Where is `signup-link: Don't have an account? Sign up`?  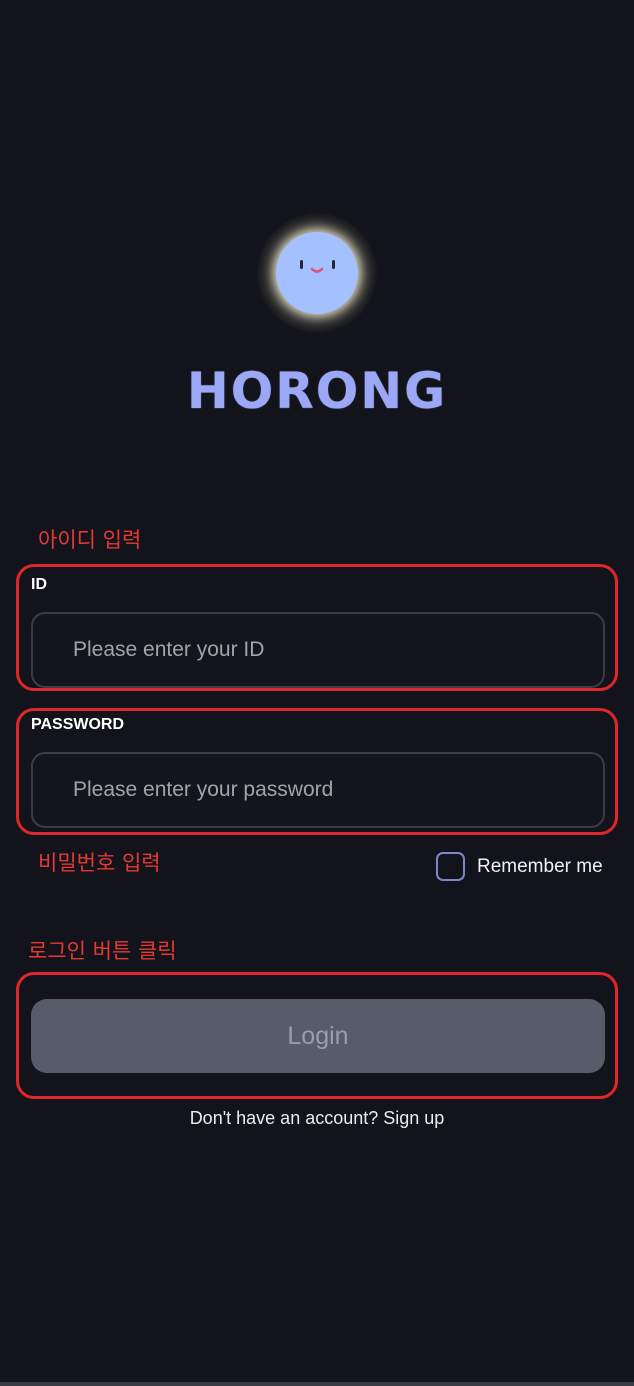 signup-link: Don't have an account? Sign up is located at coordinates (317, 1118).